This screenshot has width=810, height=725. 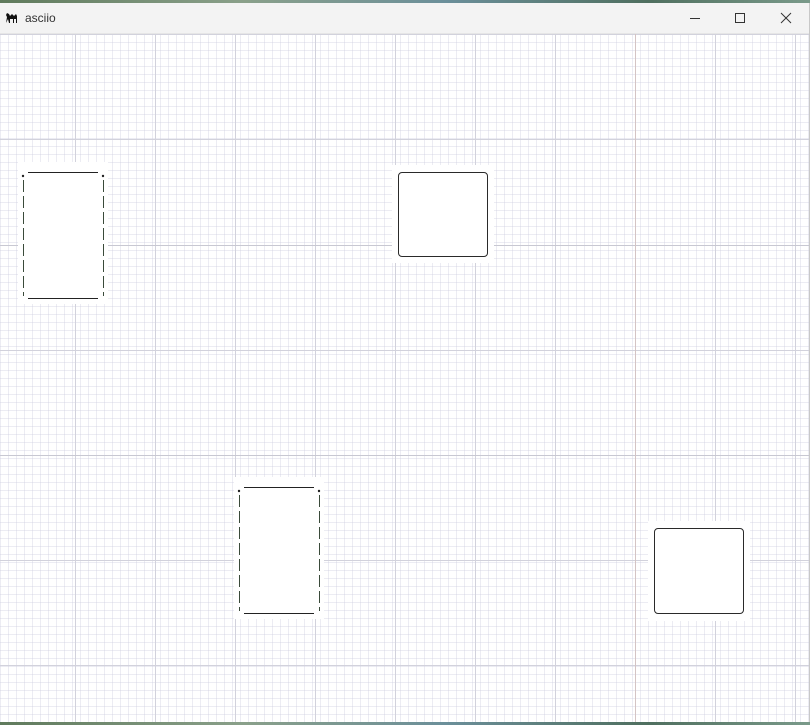 What do you see at coordinates (404, 18) in the screenshot?
I see `title-bar: asciio` at bounding box center [404, 18].